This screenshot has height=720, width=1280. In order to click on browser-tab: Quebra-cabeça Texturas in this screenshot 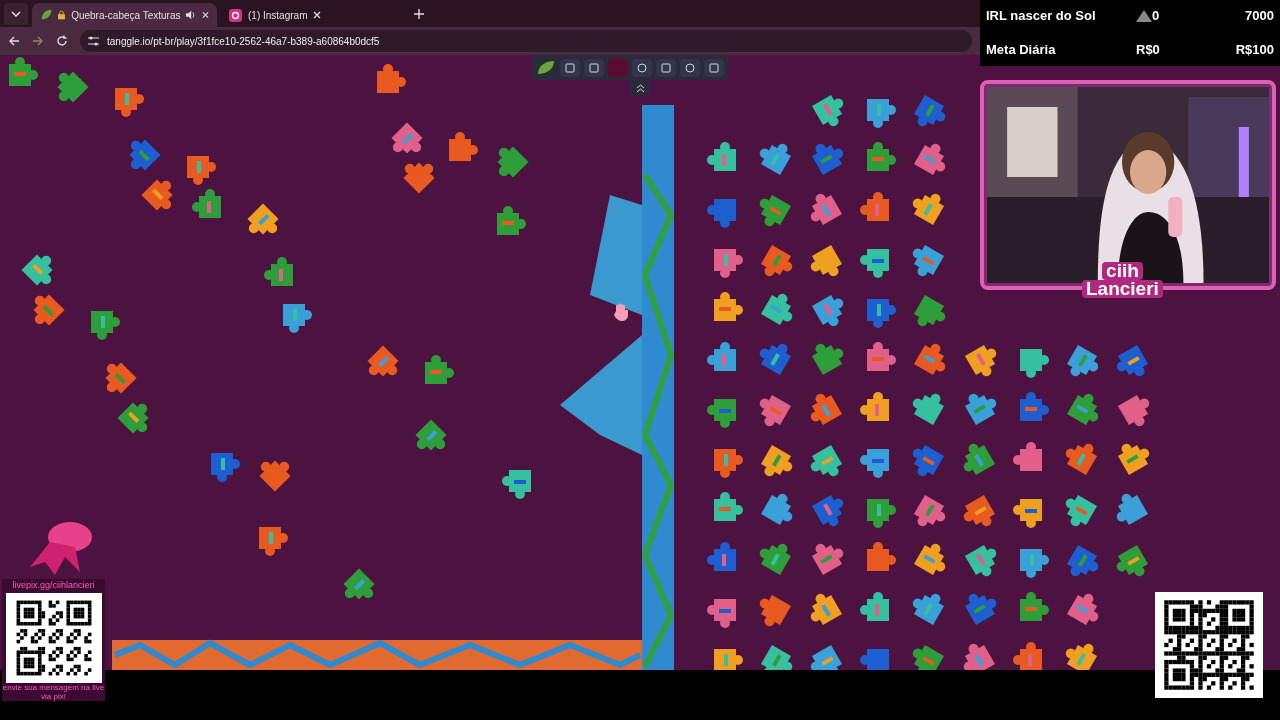, I will do `click(124, 15)`.